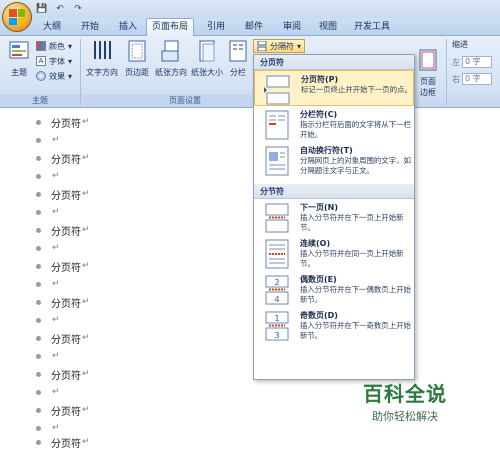  I want to click on tab-page-layout: 页面布局, so click(170, 27).